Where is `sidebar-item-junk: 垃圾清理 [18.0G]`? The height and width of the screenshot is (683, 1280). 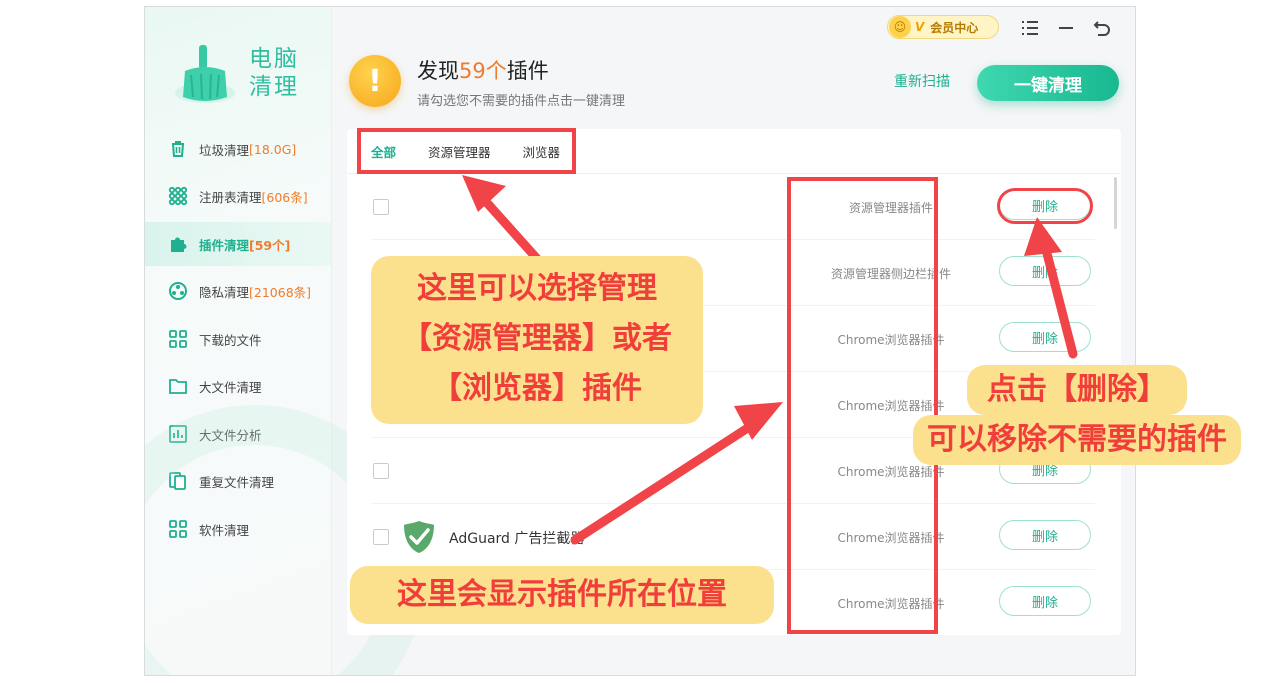 sidebar-item-junk: 垃圾清理 [18.0G] is located at coordinates (238, 149).